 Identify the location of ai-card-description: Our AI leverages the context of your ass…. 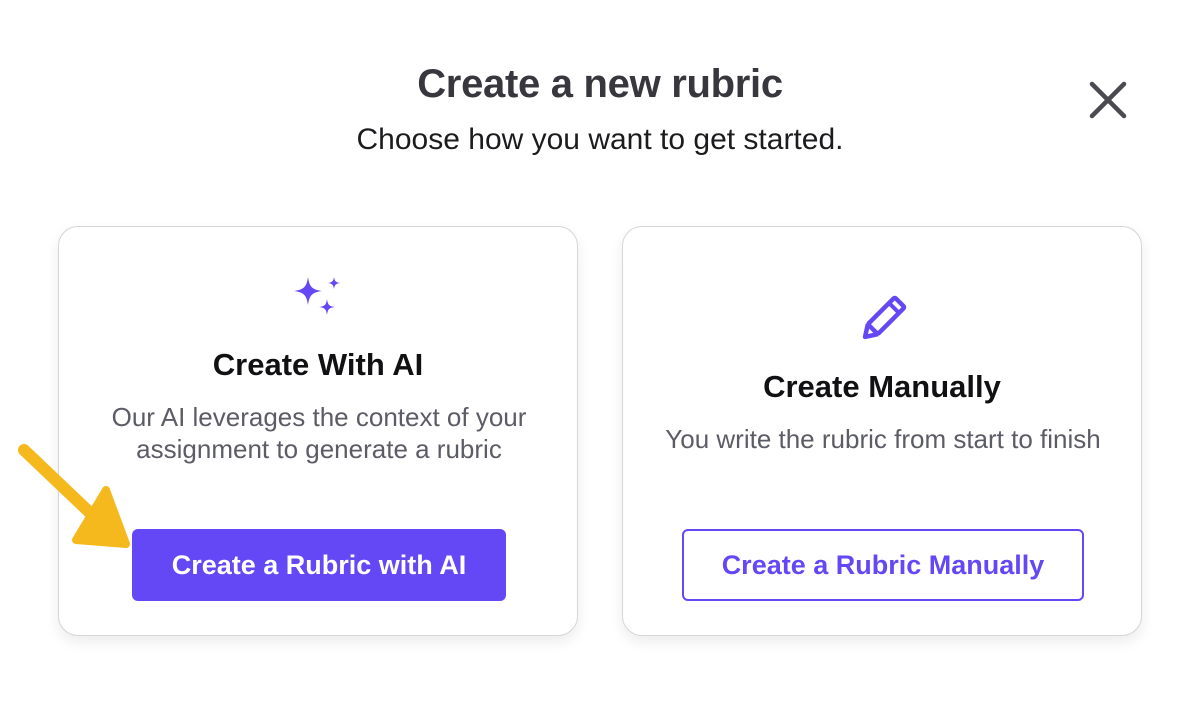
(319, 433).